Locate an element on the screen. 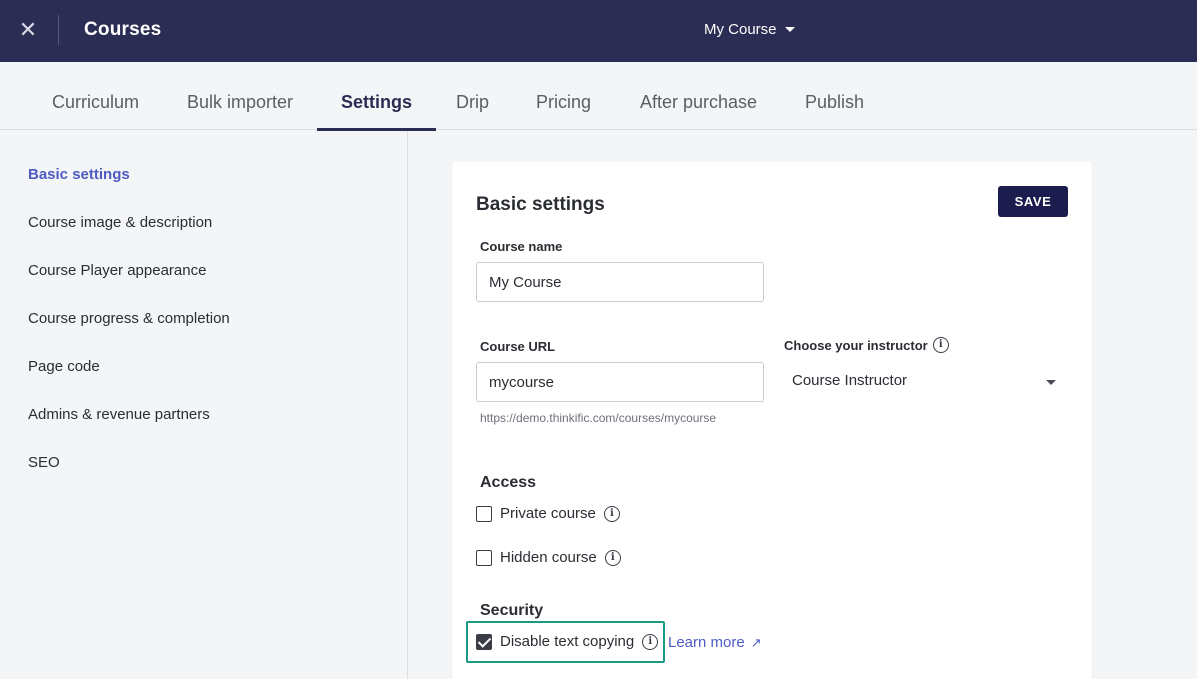 The width and height of the screenshot is (1197, 679). hidden-course-label: Hidden course is located at coordinates (548, 557).